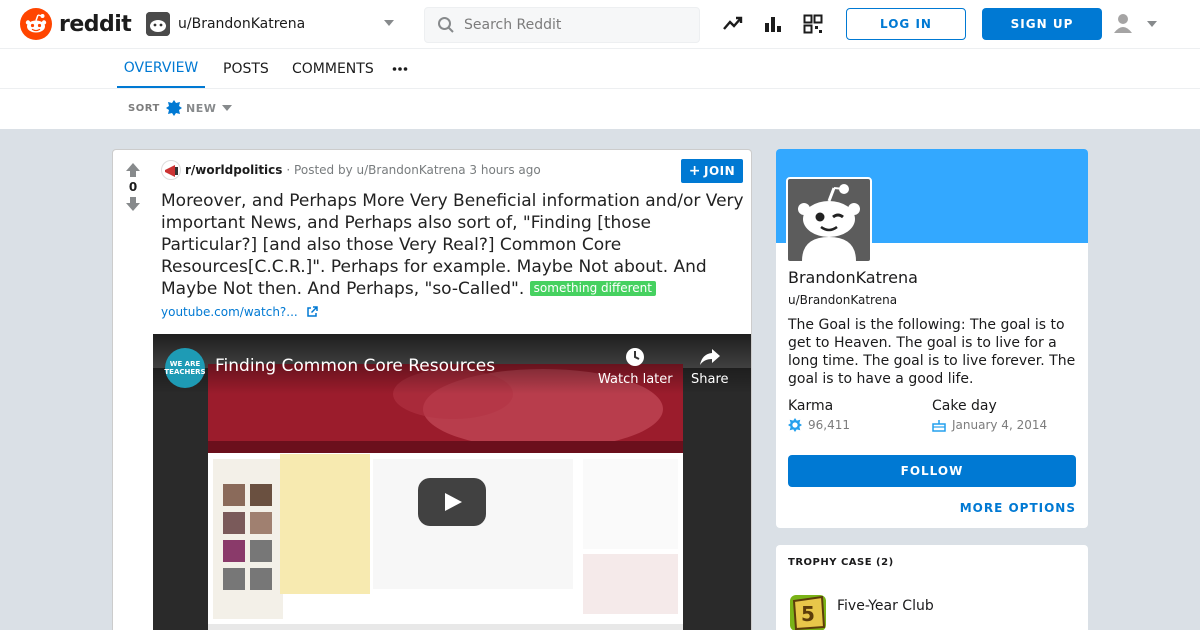 The height and width of the screenshot is (630, 1200). What do you see at coordinates (843, 300) in the screenshot?
I see `profile-handle: u/BrandonKatrena` at bounding box center [843, 300].